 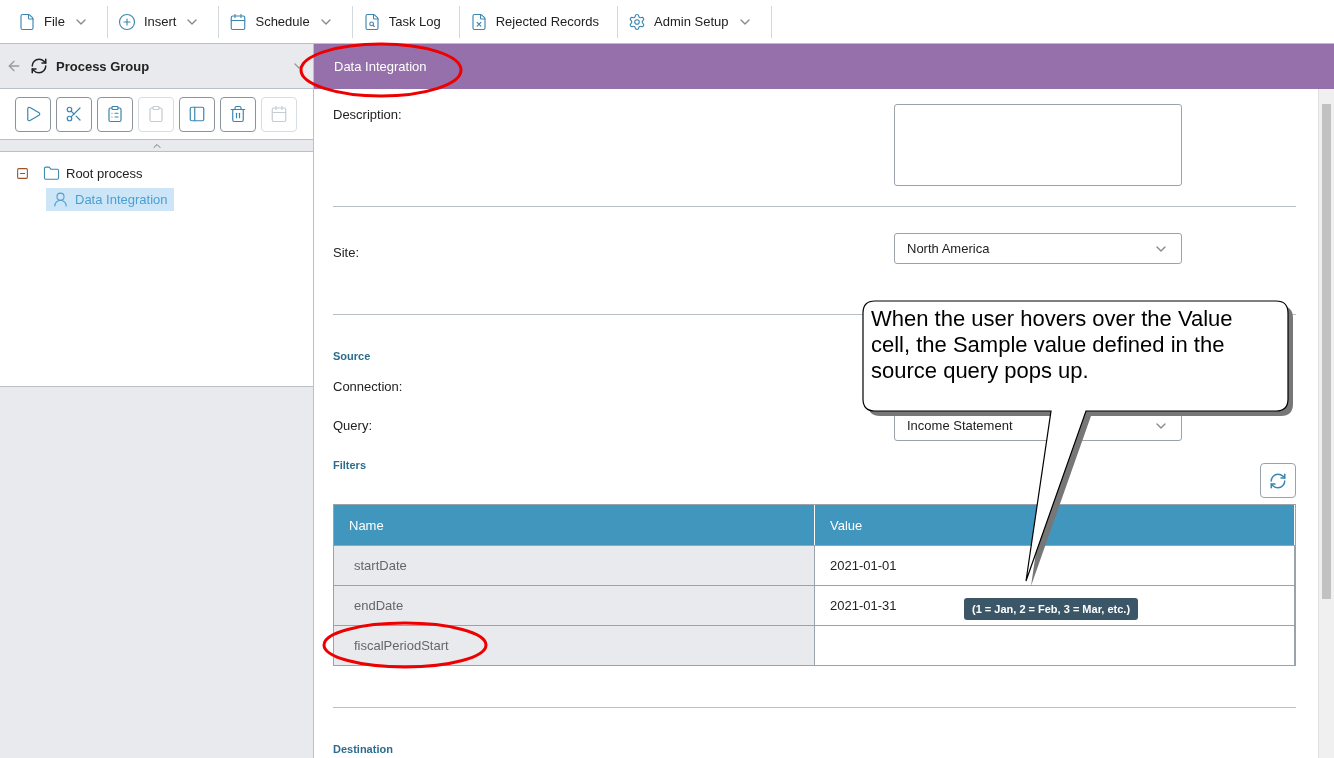 I want to click on field-label: Site:, so click(x=346, y=252).